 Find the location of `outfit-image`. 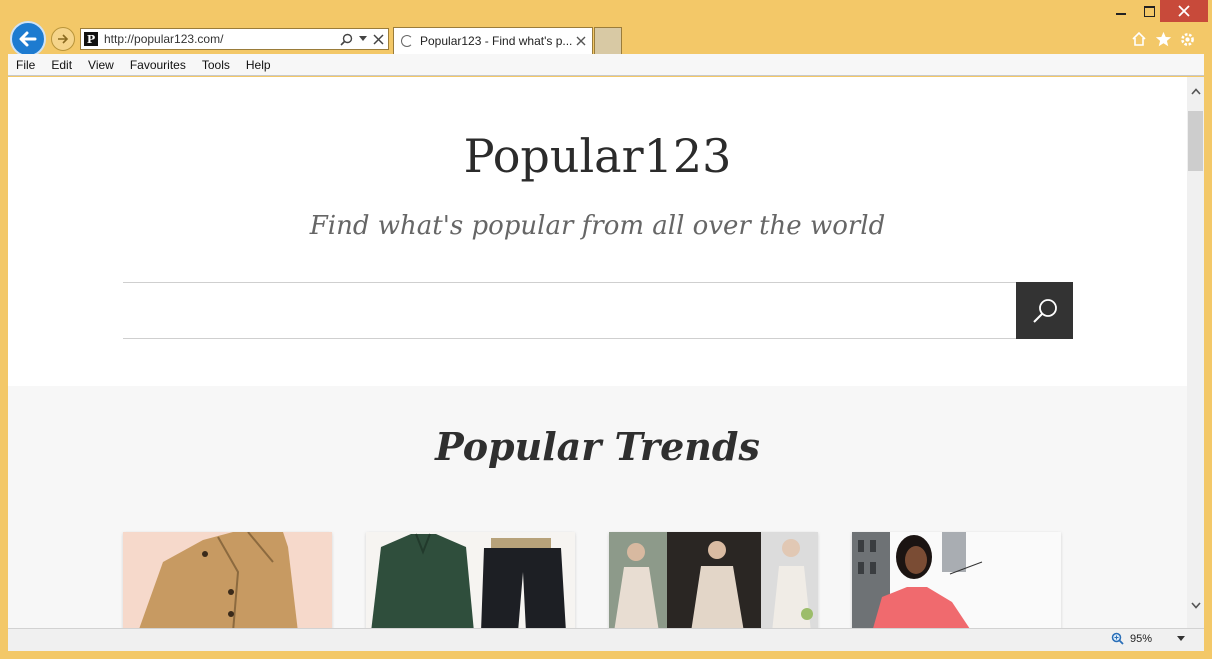

outfit-image is located at coordinates (470, 580).